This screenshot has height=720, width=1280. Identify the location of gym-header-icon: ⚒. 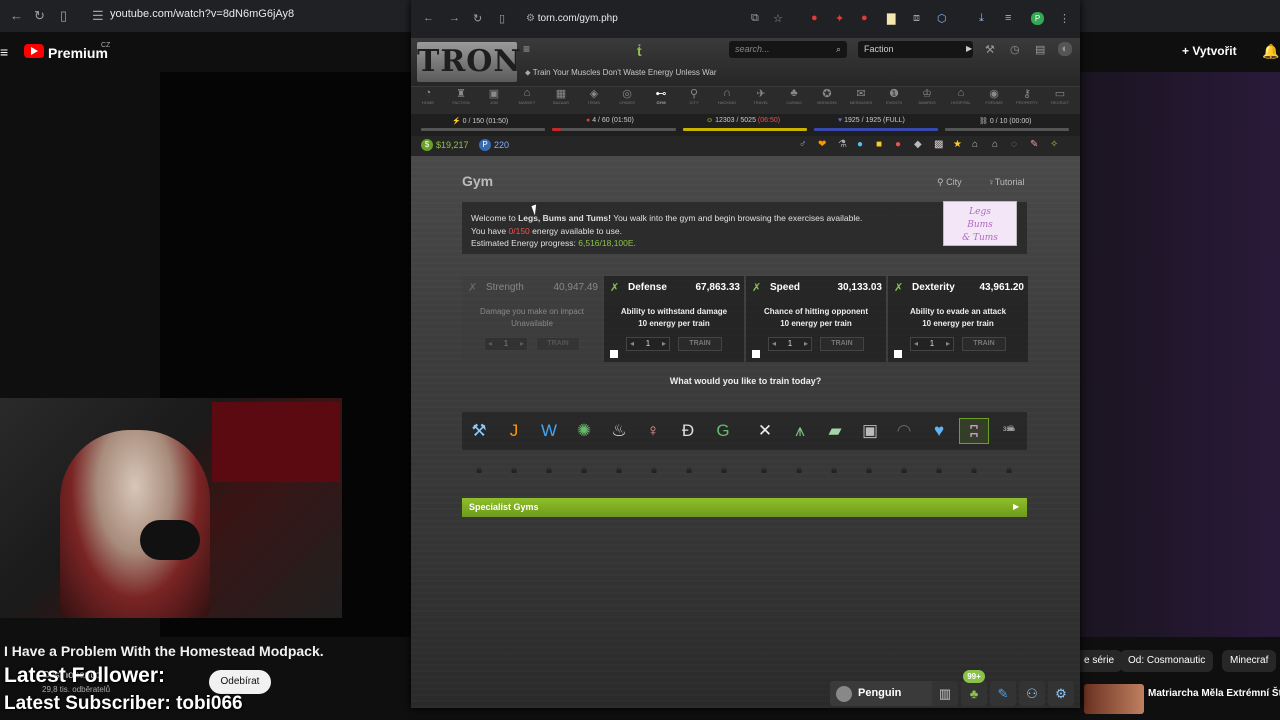
(990, 49).